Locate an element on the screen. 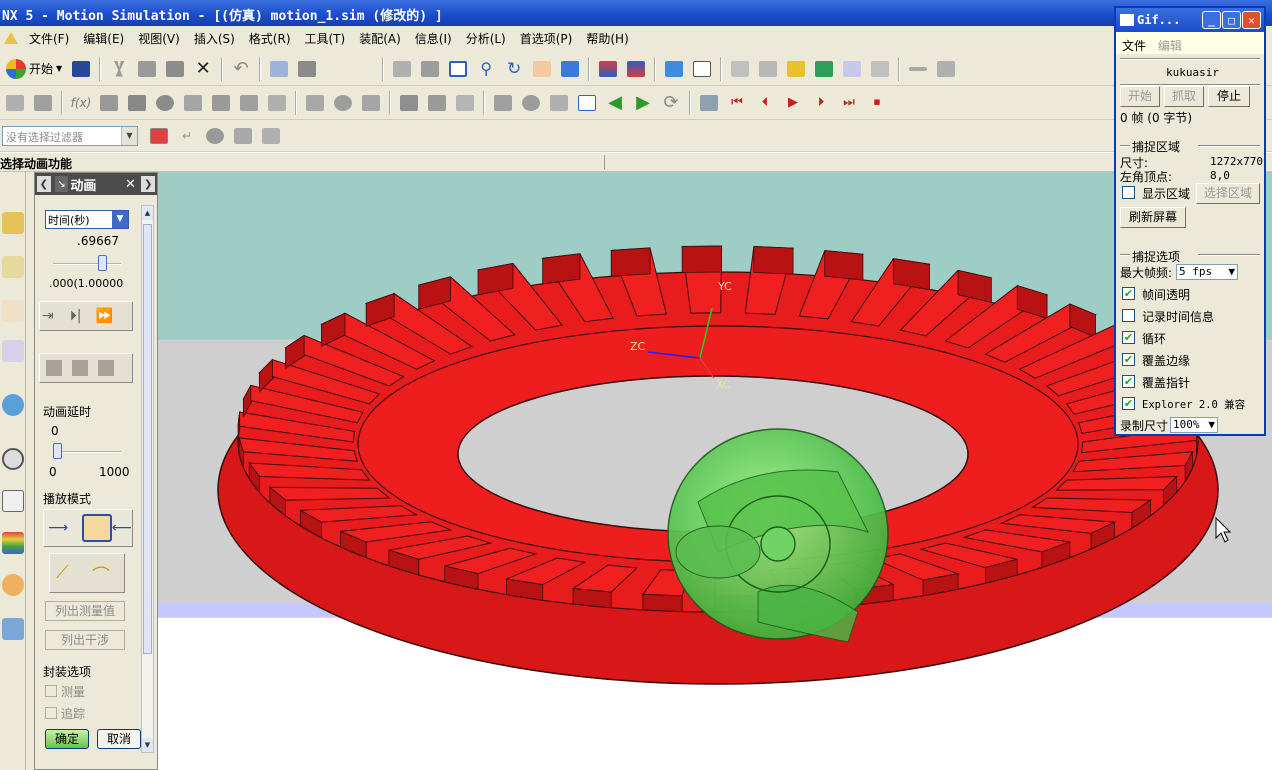 The height and width of the screenshot is (770, 1272). gif-stop-button: 停止 is located at coordinates (1229, 96).